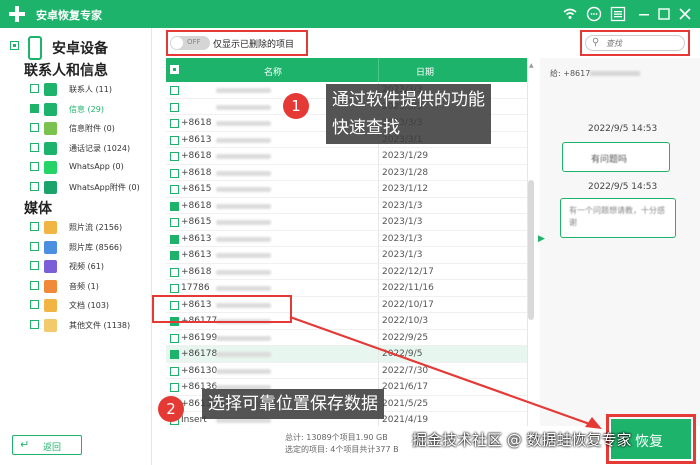 Image resolution: width=700 pixels, height=465 pixels. What do you see at coordinates (346, 172) in the screenshot?
I see `table-row: +8618 2023/1/28` at bounding box center [346, 172].